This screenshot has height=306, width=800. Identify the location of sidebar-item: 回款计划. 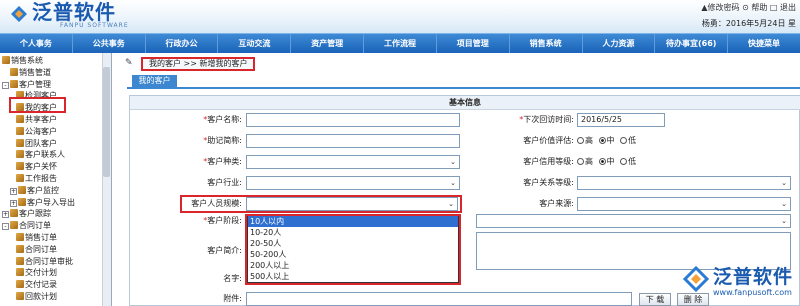
(36, 296).